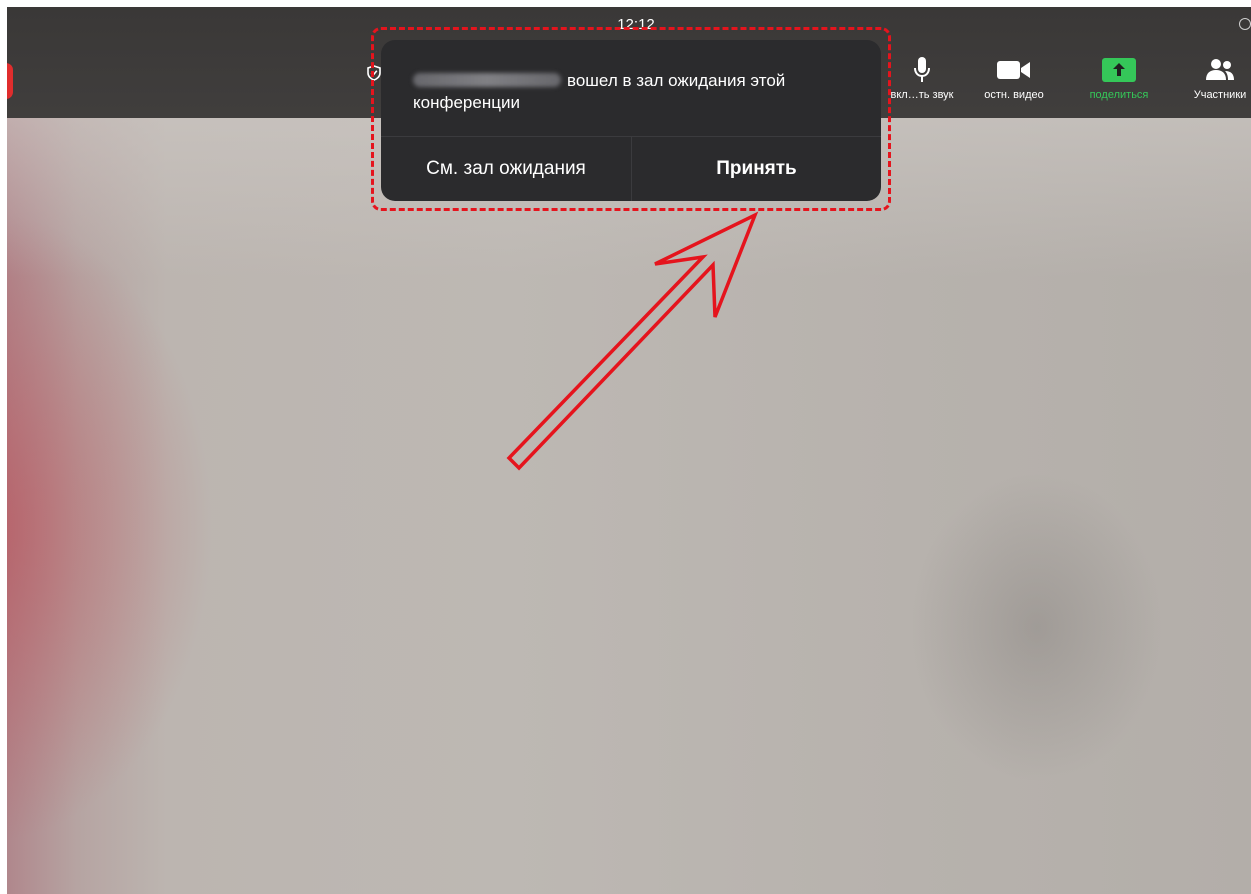  Describe the element at coordinates (633, 92) in the screenshot. I see `notification-message: вошел в зал ожидания этой конференции` at that location.